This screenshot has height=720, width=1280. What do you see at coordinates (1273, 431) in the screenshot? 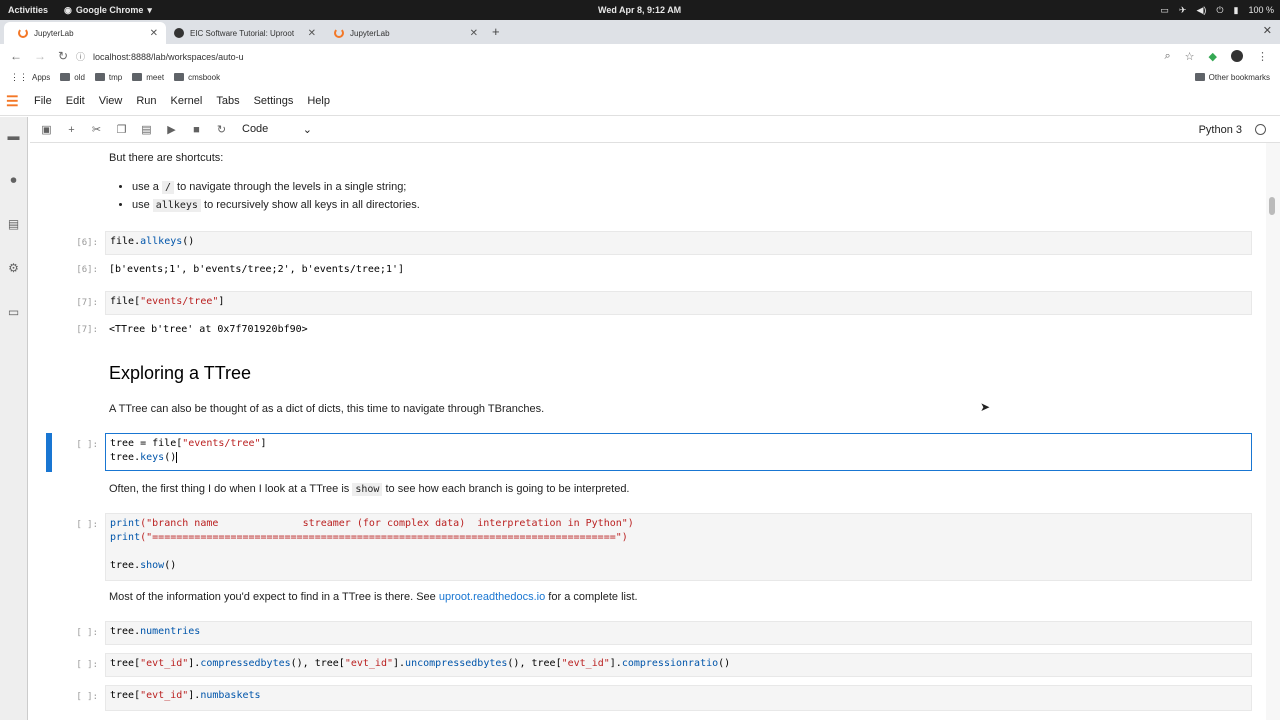
I see `notebook-scrollbar` at bounding box center [1273, 431].